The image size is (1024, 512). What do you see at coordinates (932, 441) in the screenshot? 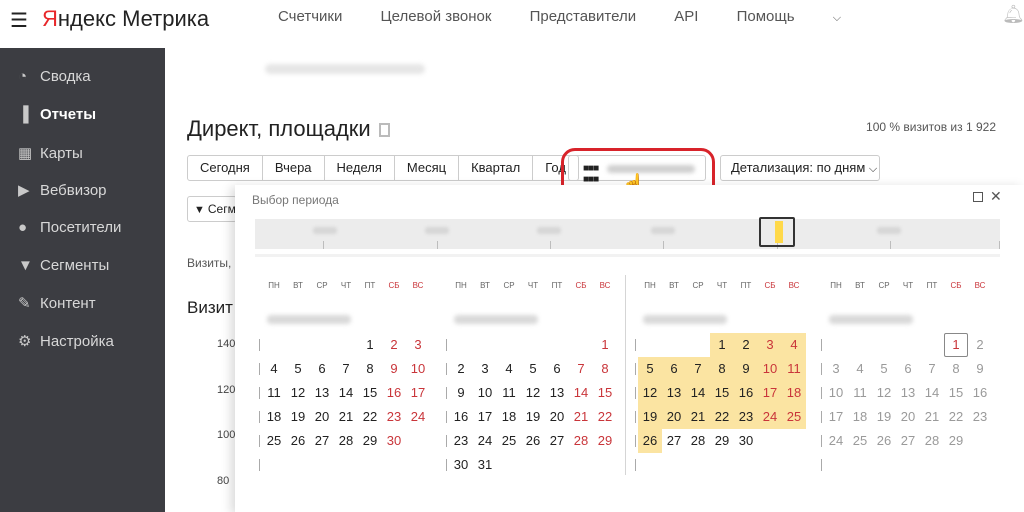
I see `calendar-day: 28` at bounding box center [932, 441].